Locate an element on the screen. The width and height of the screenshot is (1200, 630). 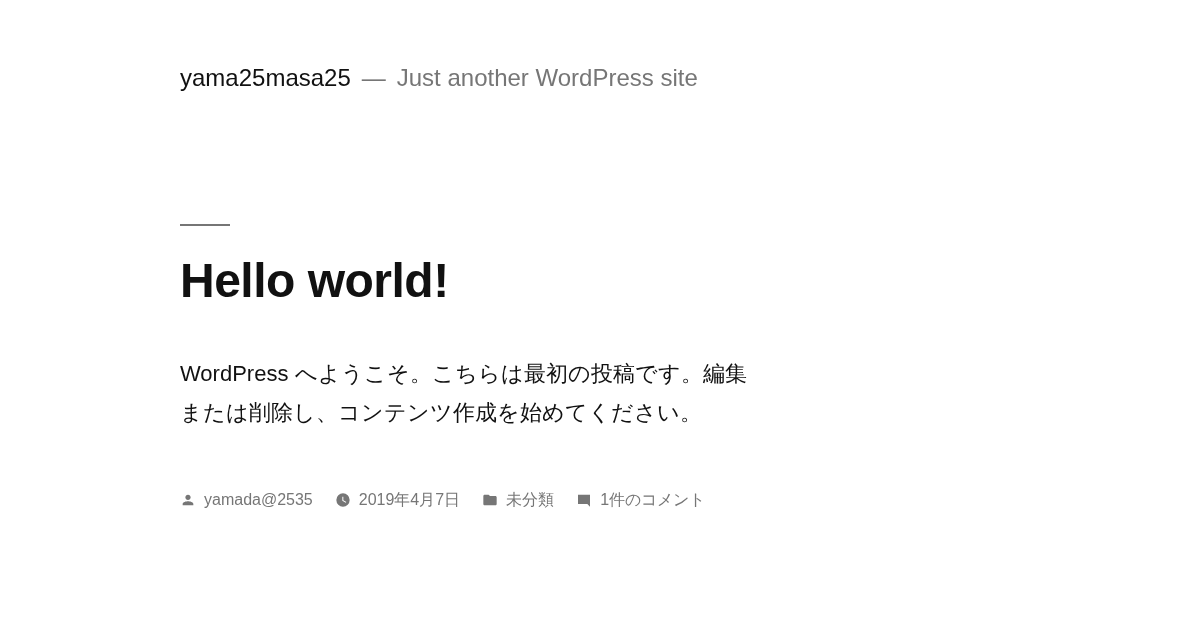
site-tagline: Just another WordPress site is located at coordinates (547, 78).